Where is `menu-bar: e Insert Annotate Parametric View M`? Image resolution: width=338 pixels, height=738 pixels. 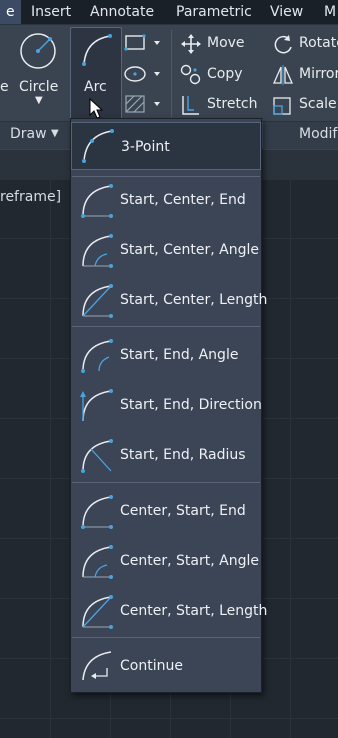 menu-bar: e Insert Annotate Parametric View M is located at coordinates (169, 12).